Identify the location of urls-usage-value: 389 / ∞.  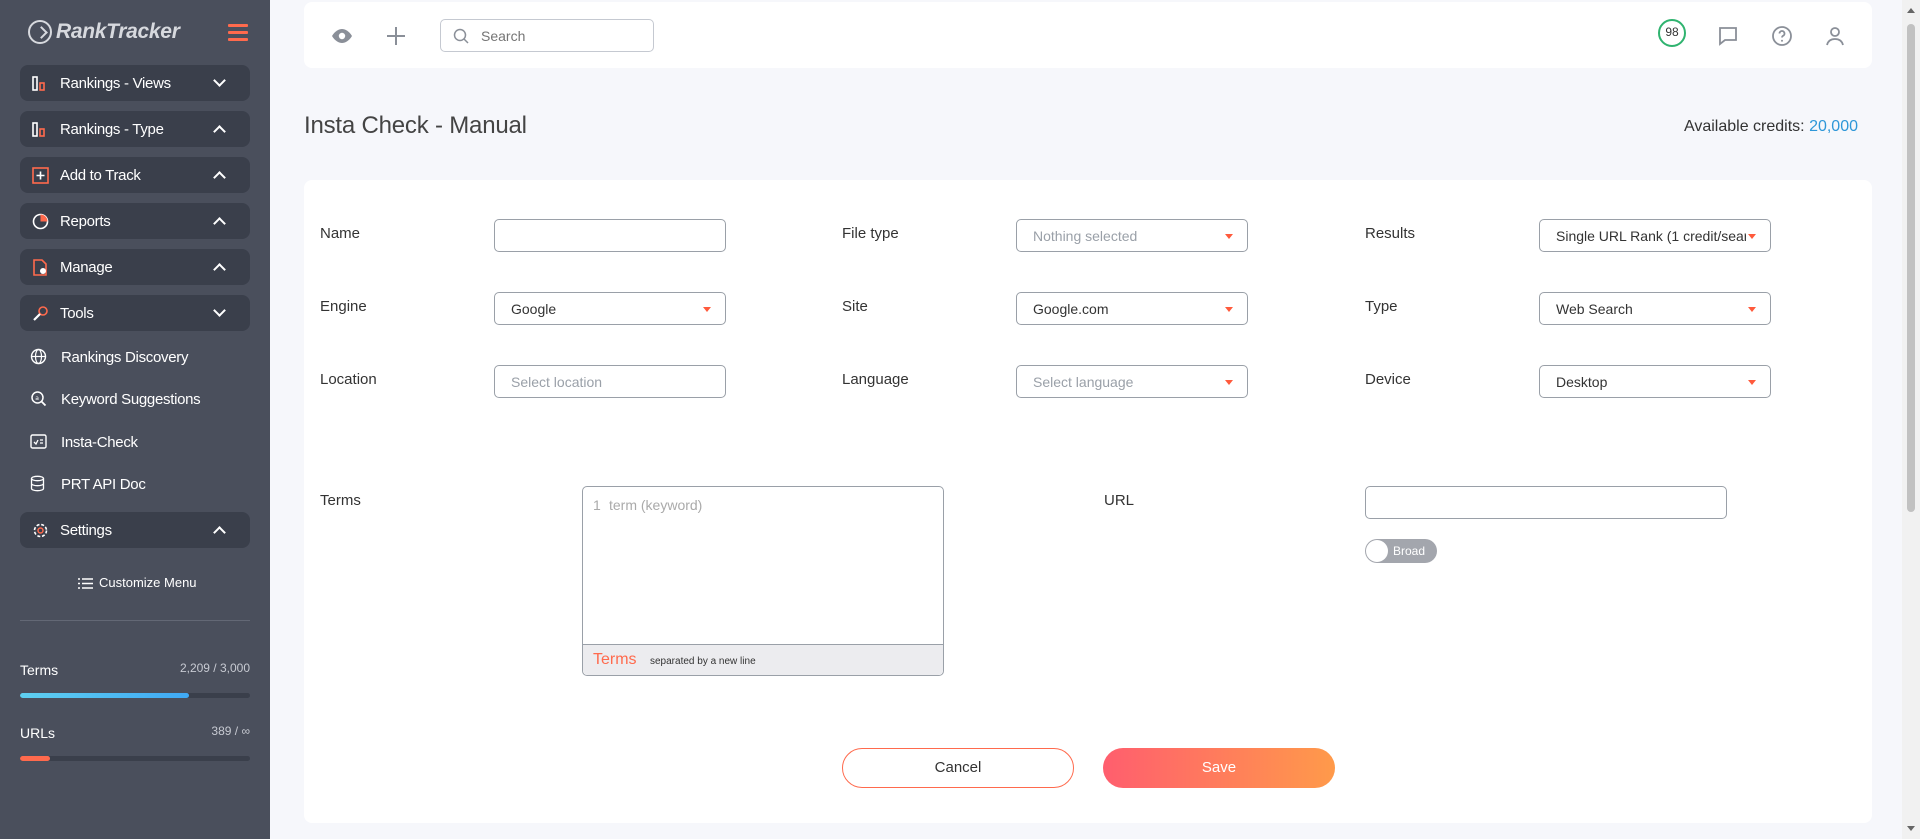
(230, 731).